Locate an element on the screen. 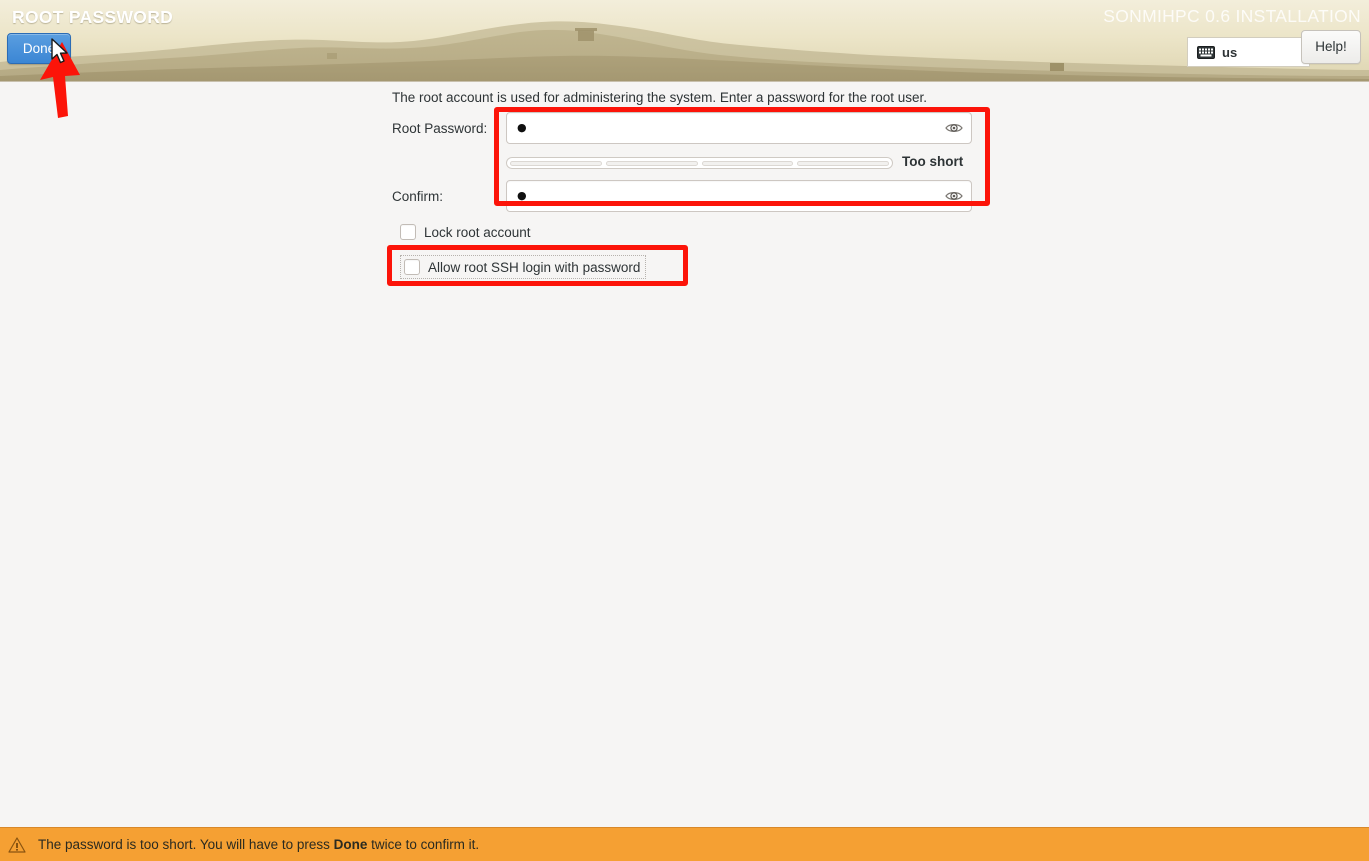 This screenshot has height=861, width=1369. strength-level-bar is located at coordinates (699, 163).